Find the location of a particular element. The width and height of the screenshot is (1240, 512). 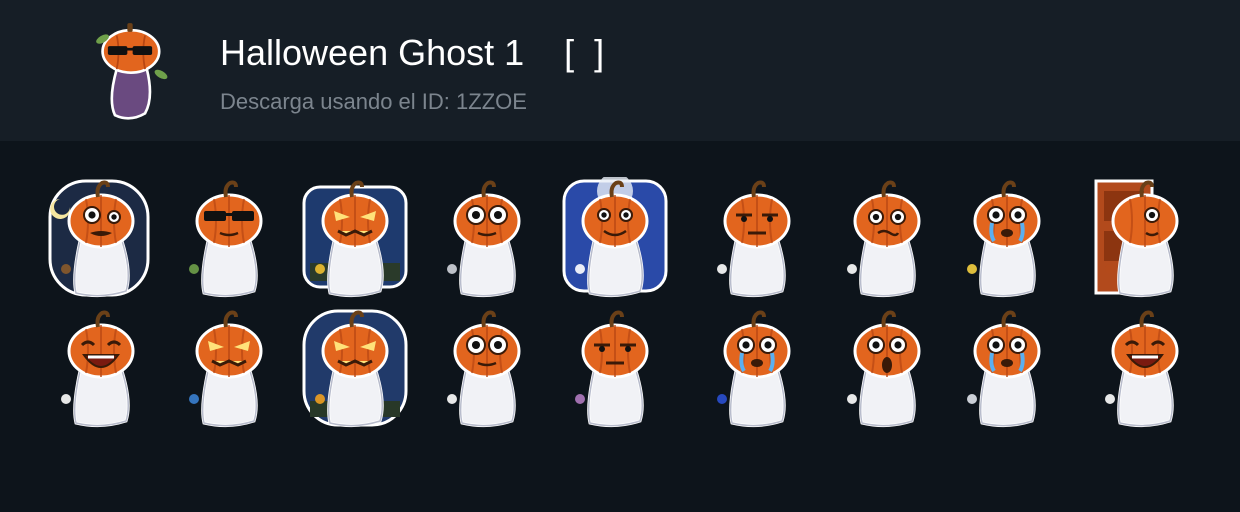

sticker-sunglasses is located at coordinates (229, 238).